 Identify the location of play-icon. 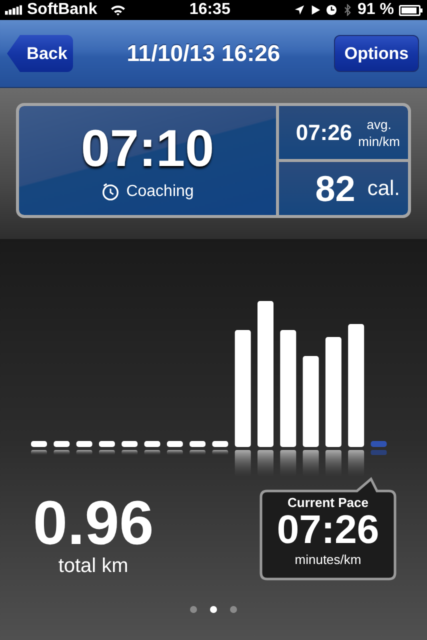
(315, 10).